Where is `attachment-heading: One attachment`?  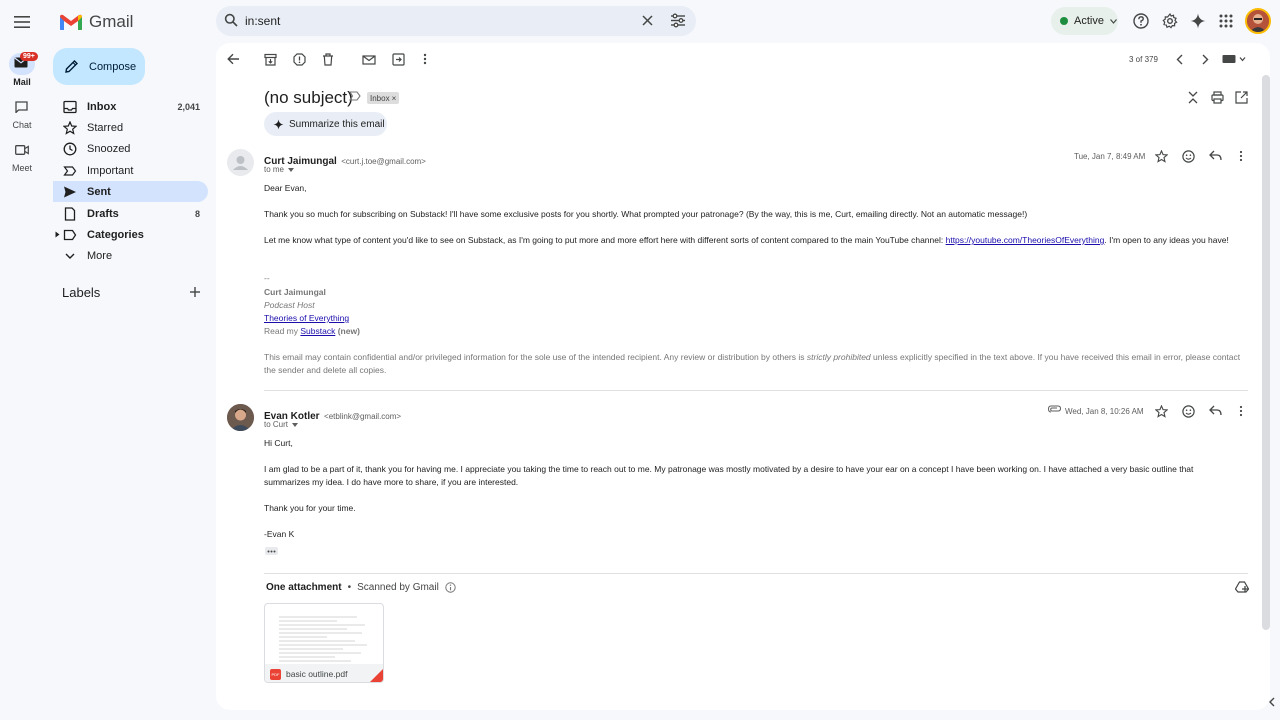 attachment-heading: One attachment is located at coordinates (304, 587).